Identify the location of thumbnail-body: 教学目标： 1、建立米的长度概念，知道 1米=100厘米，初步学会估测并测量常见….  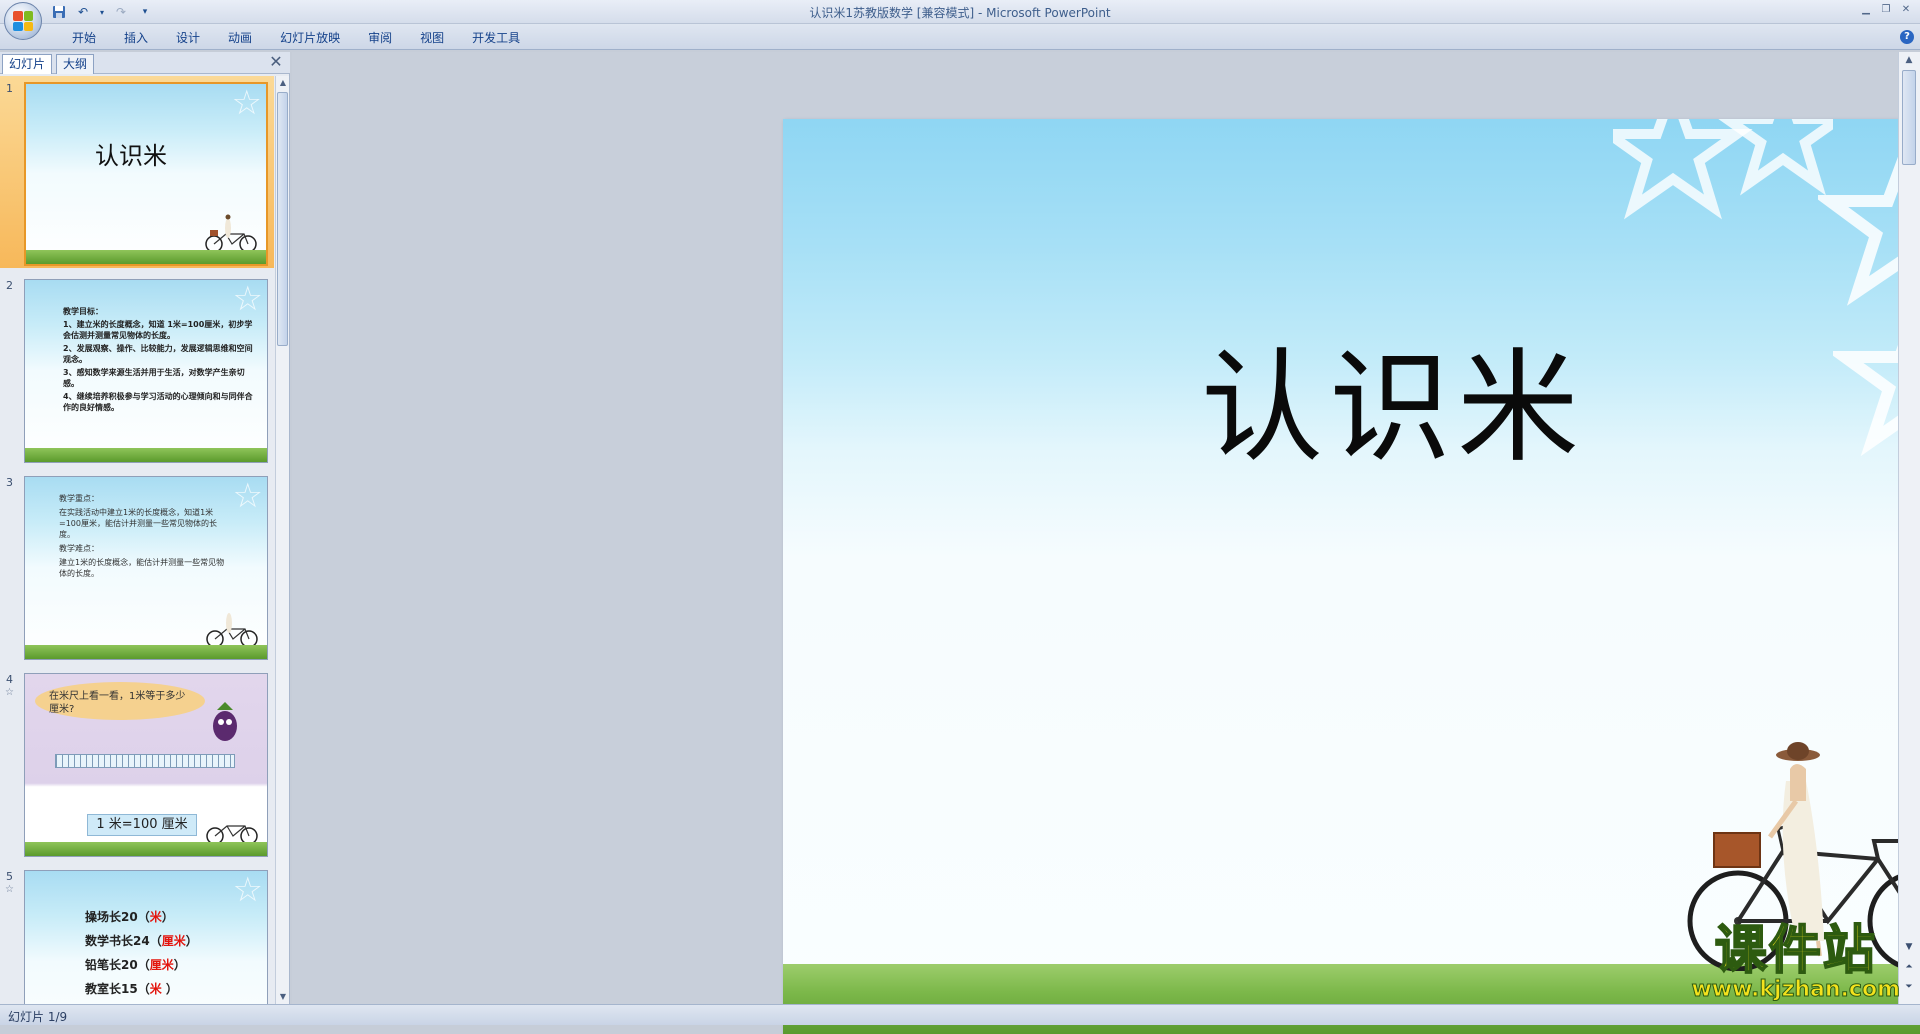
(158, 360).